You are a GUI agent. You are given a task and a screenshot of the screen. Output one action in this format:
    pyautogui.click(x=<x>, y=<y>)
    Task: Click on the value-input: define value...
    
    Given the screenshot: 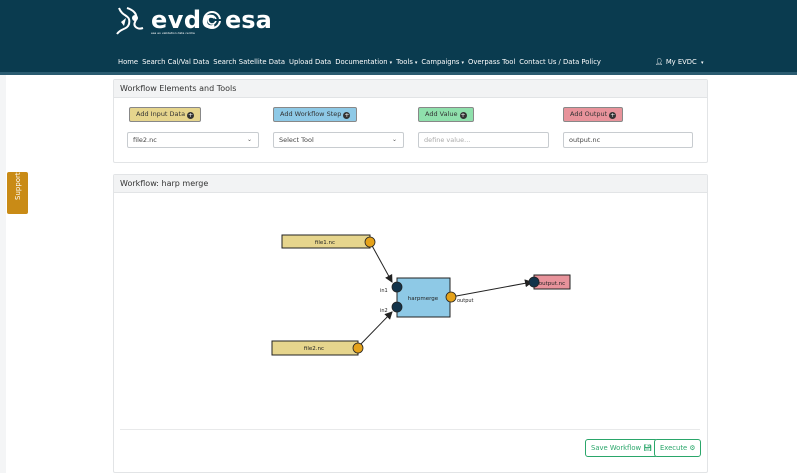 What is the action you would take?
    pyautogui.click(x=483, y=140)
    